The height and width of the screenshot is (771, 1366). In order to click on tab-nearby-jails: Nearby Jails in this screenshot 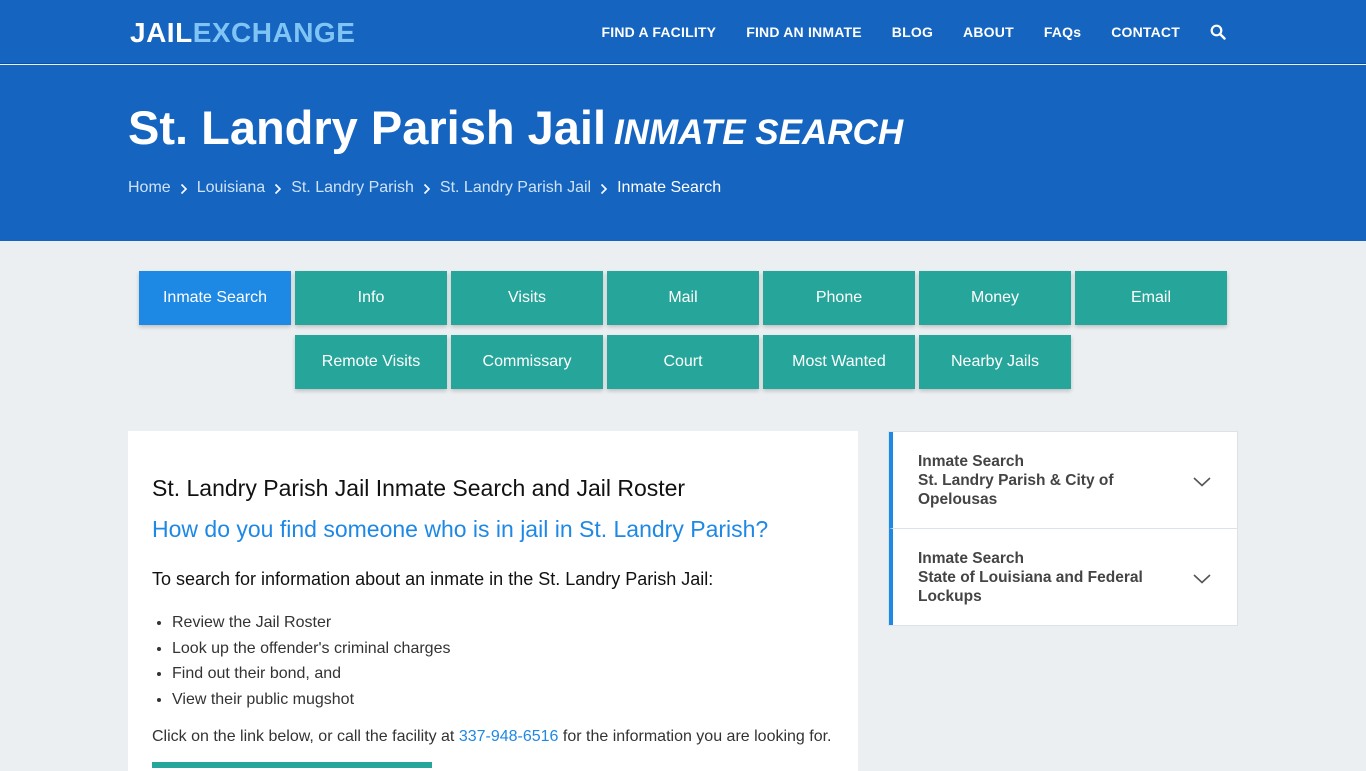, I will do `click(995, 362)`.